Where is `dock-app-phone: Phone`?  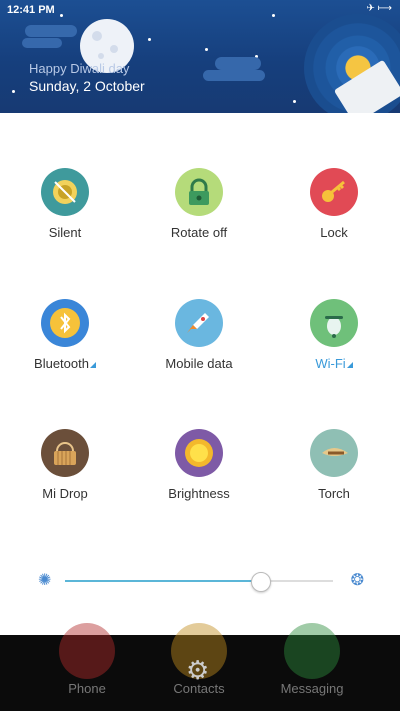 dock-app-phone: Phone is located at coordinates (87, 659).